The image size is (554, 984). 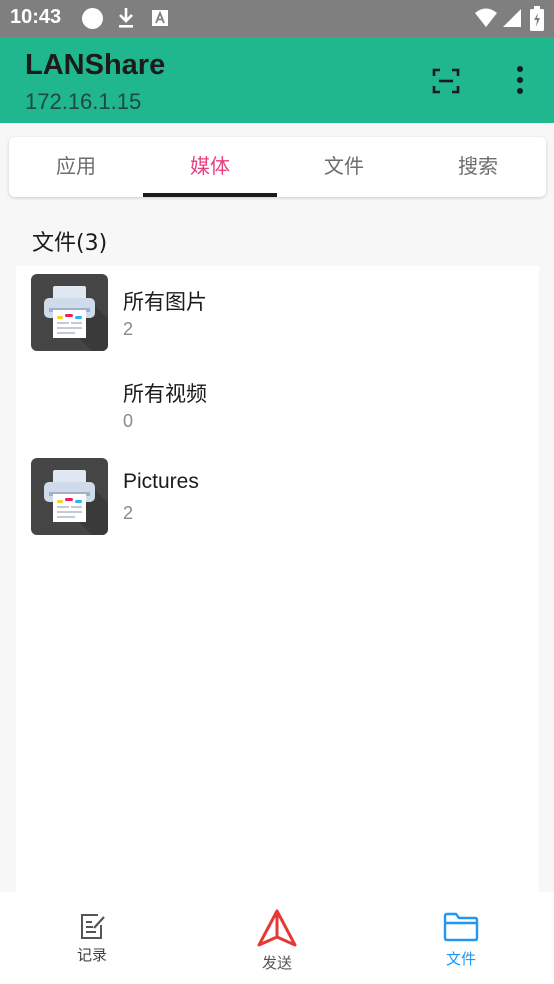 What do you see at coordinates (83, 101) in the screenshot?
I see `app-subtitle: 172.16.1.15` at bounding box center [83, 101].